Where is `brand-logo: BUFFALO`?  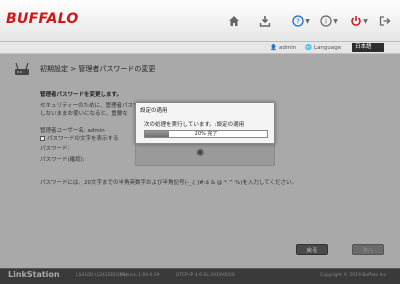
brand-logo: BUFFALO is located at coordinates (42, 19).